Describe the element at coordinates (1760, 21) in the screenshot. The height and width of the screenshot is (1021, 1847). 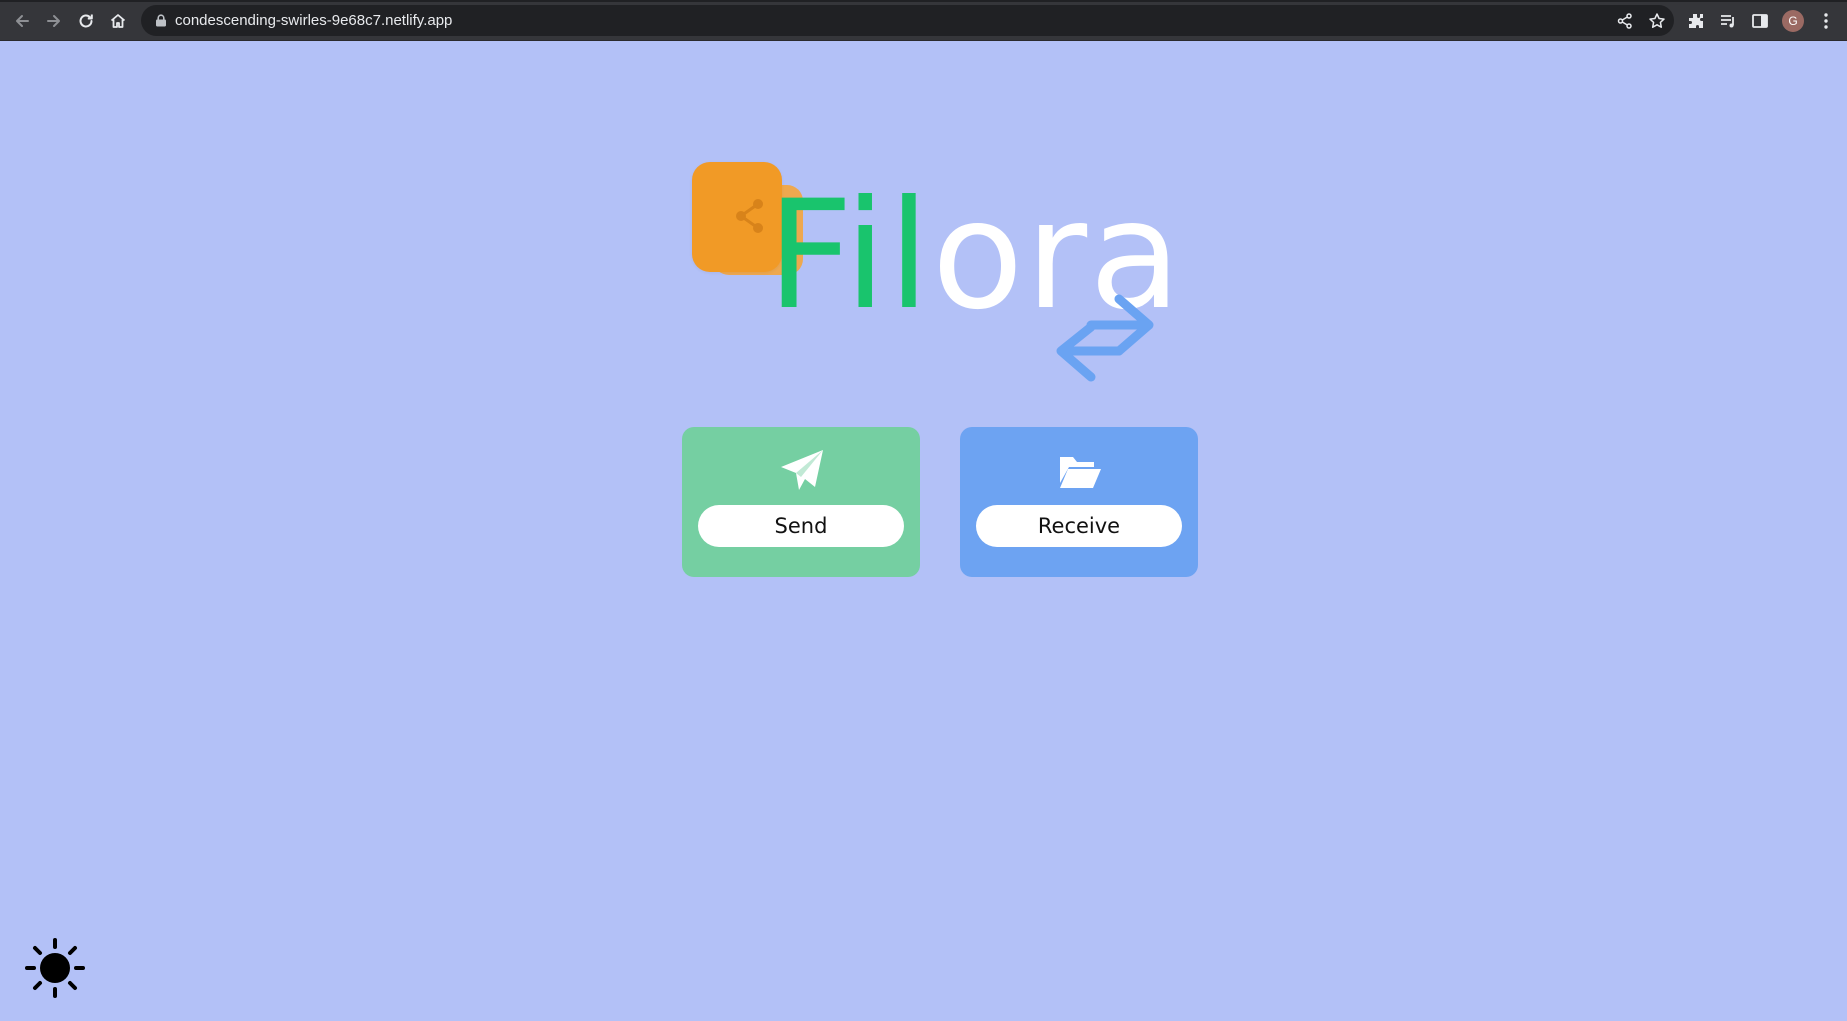
I see `side-panel-icon` at that location.